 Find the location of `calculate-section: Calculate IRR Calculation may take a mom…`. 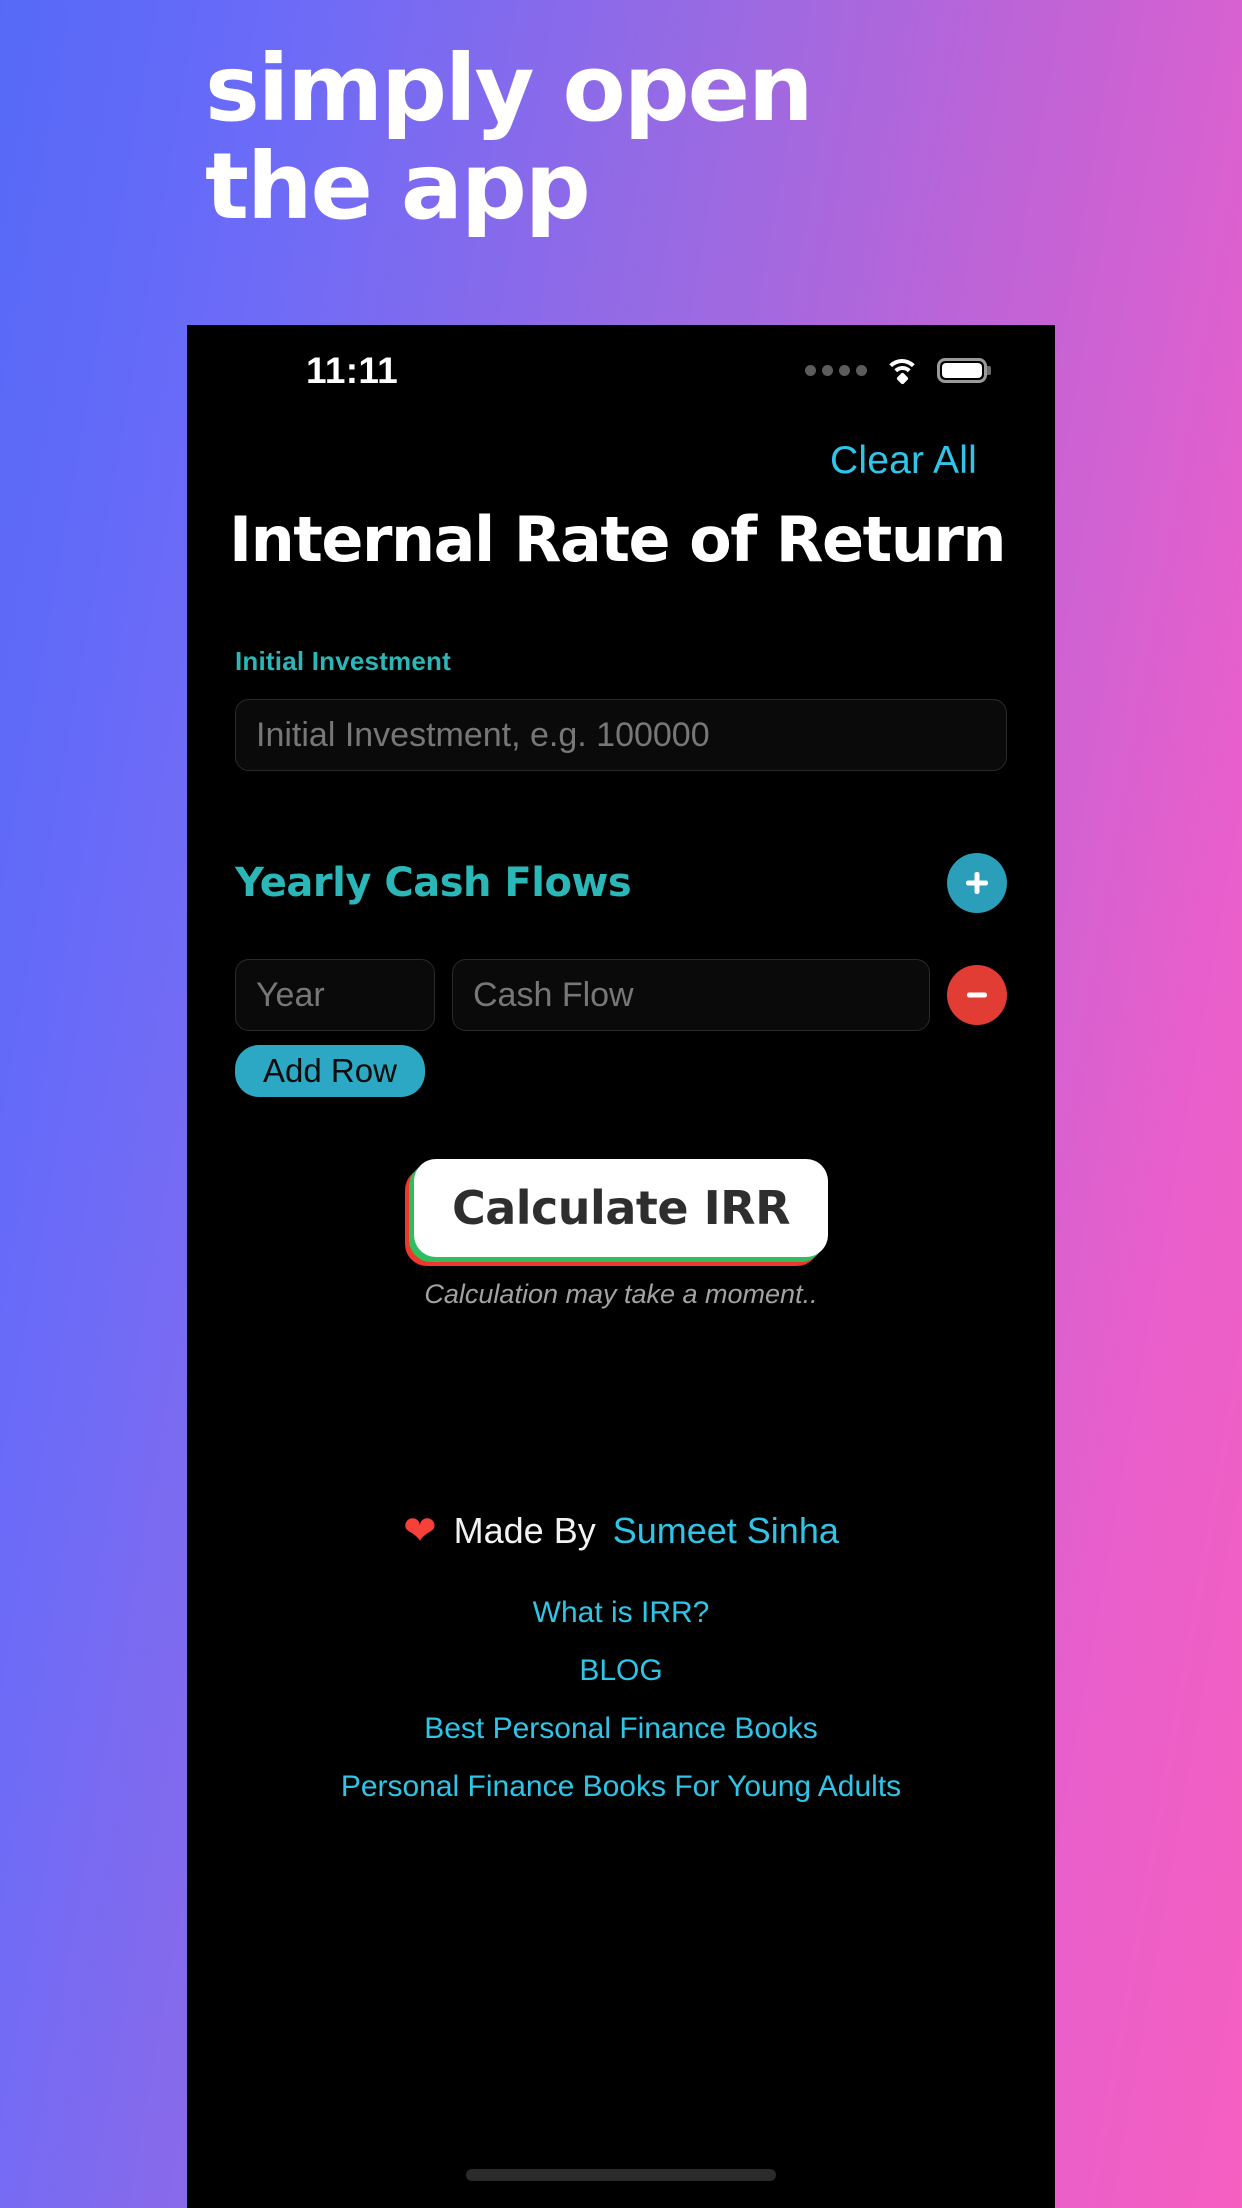

calculate-section: Calculate IRR Calculation may take a mom… is located at coordinates (621, 1234).